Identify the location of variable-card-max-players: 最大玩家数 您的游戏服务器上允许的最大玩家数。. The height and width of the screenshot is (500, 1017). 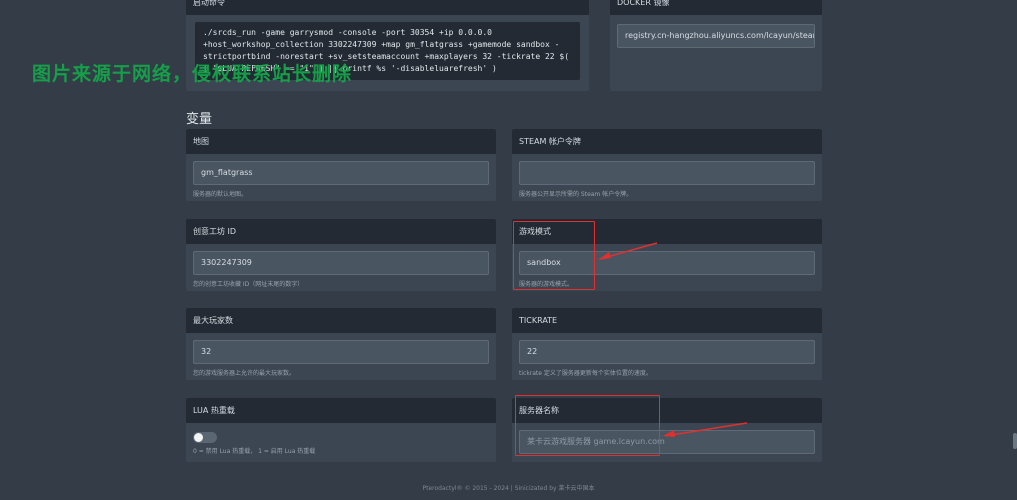
(341, 344).